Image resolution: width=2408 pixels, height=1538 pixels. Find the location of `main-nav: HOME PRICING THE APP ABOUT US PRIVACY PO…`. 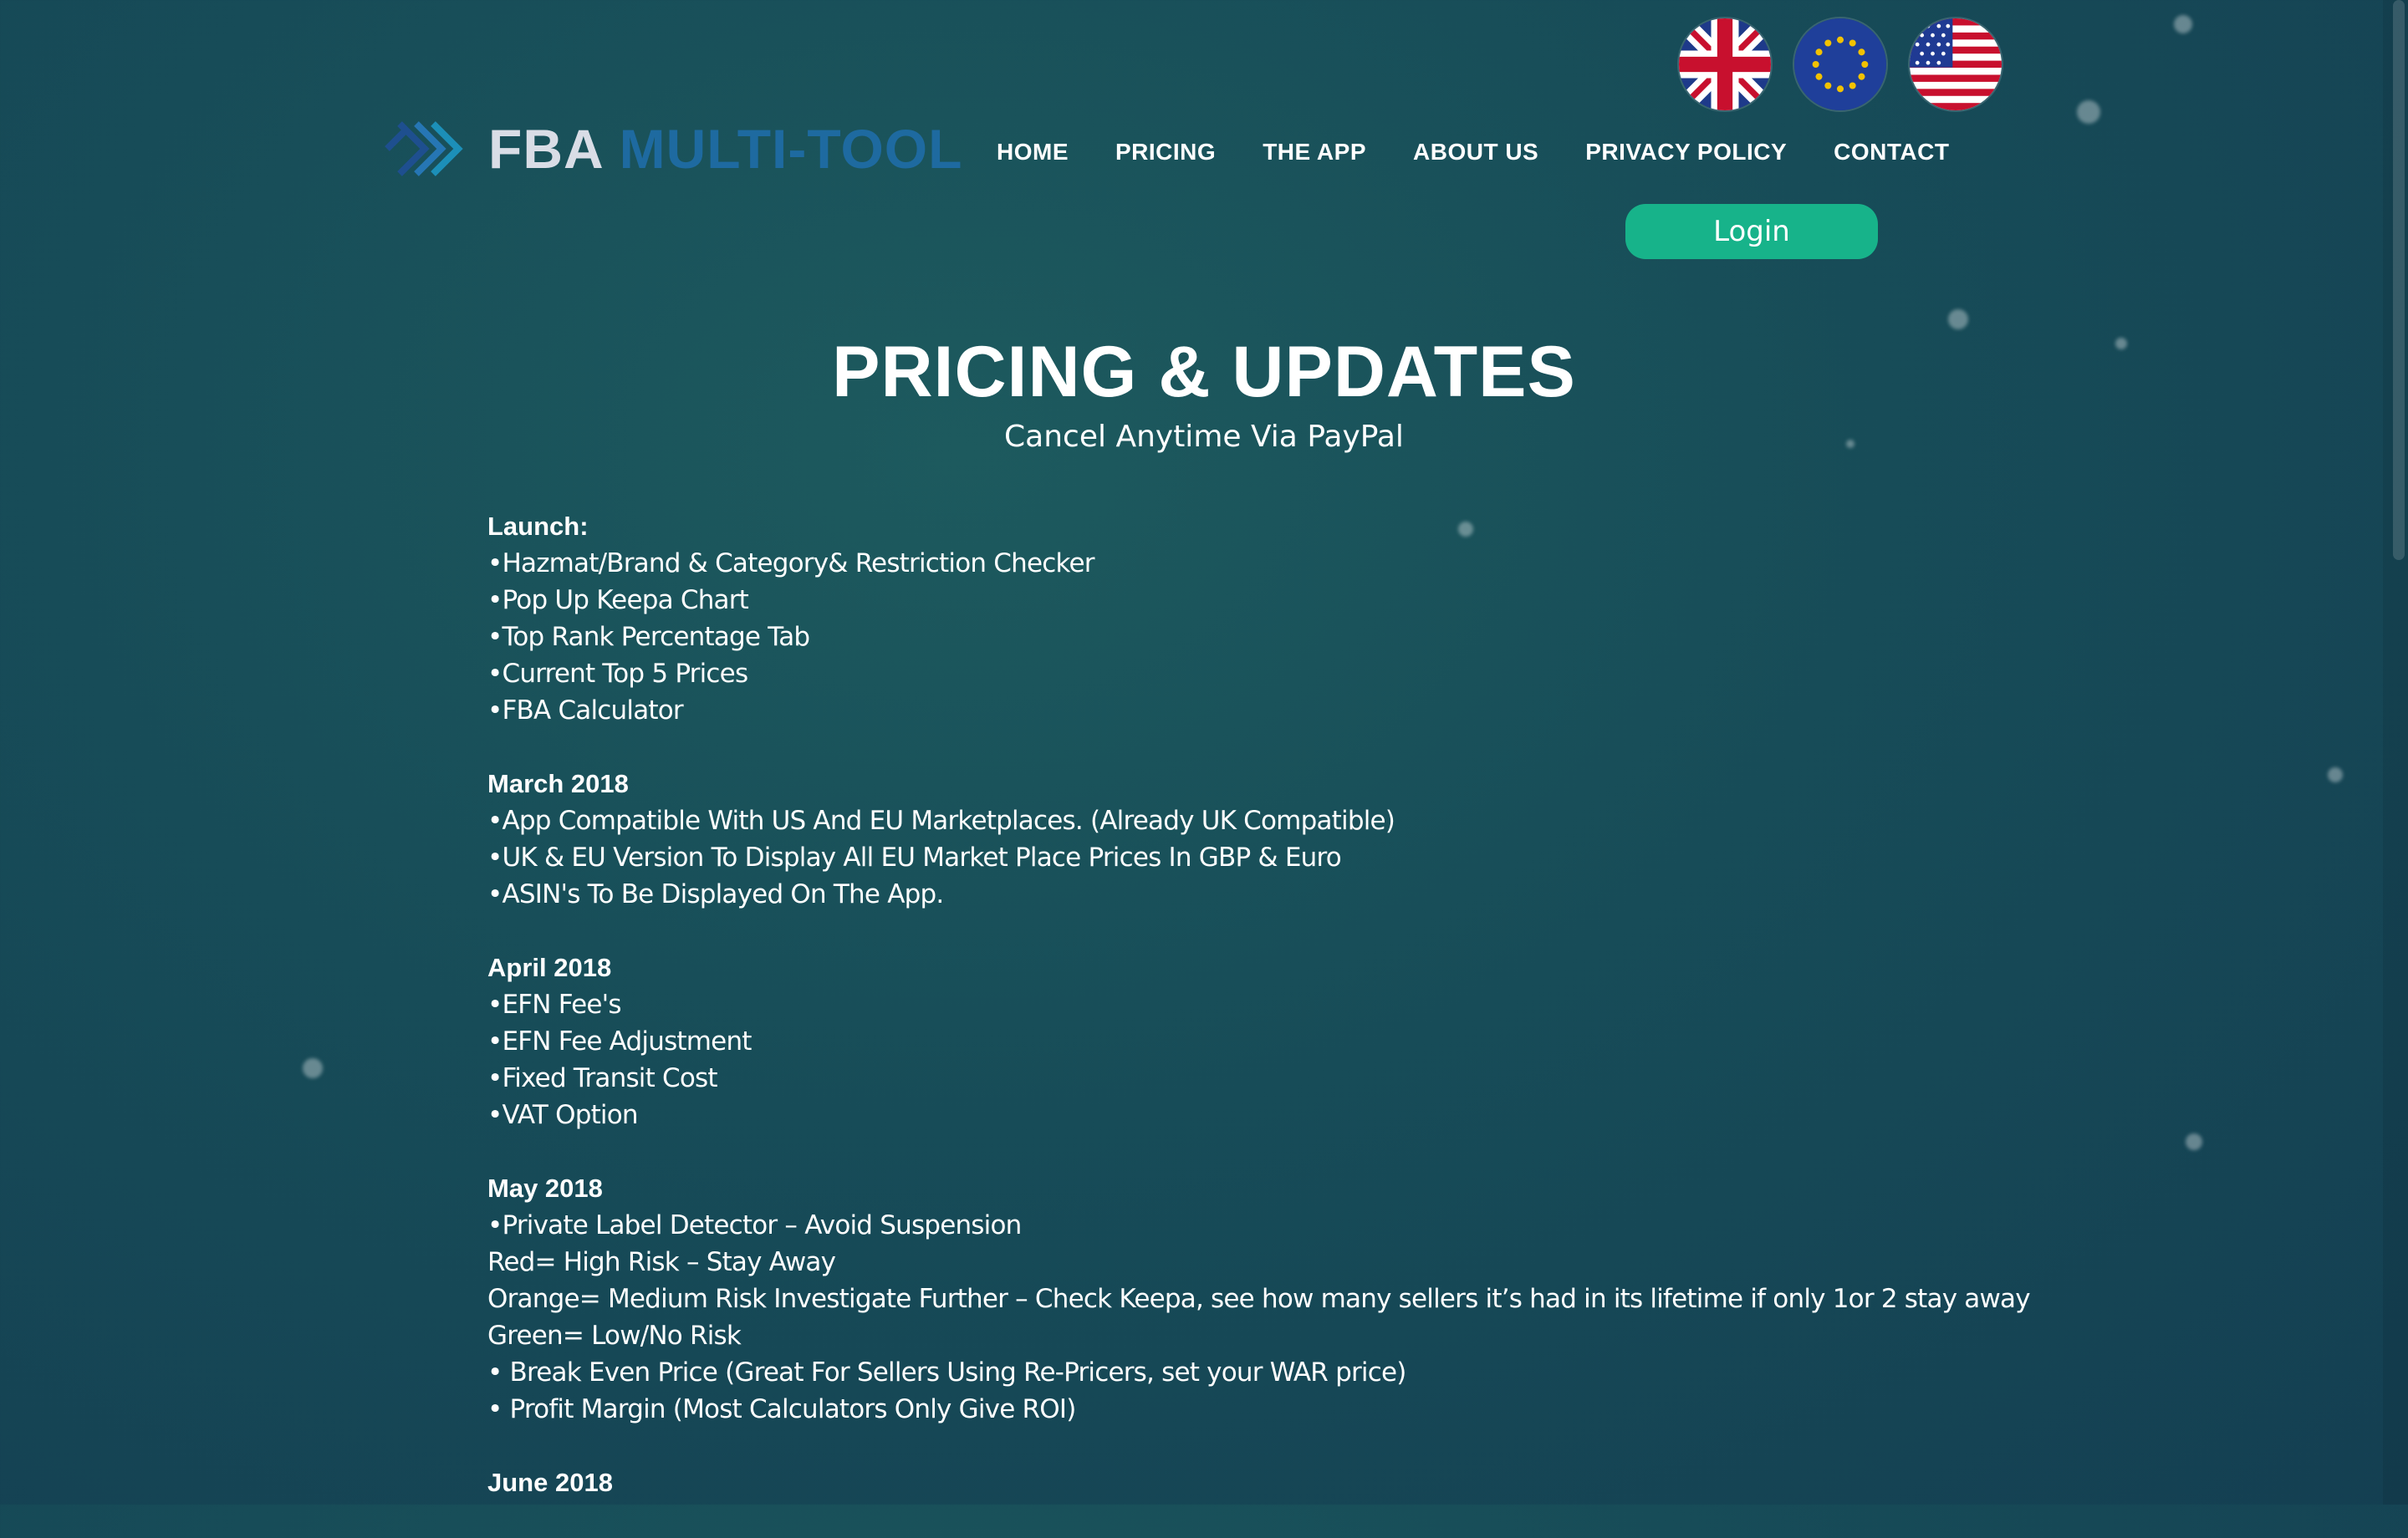

main-nav: HOME PRICING THE APP ABOUT US PRIVACY PO… is located at coordinates (1473, 152).